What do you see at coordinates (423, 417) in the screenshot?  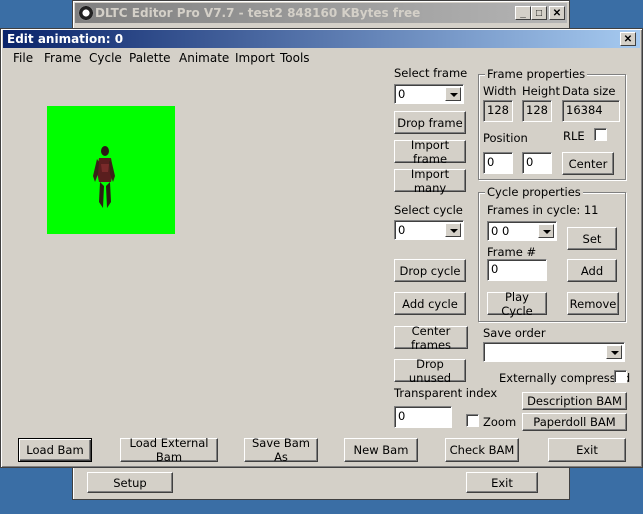 I see `transparent-index-field: 0` at bounding box center [423, 417].